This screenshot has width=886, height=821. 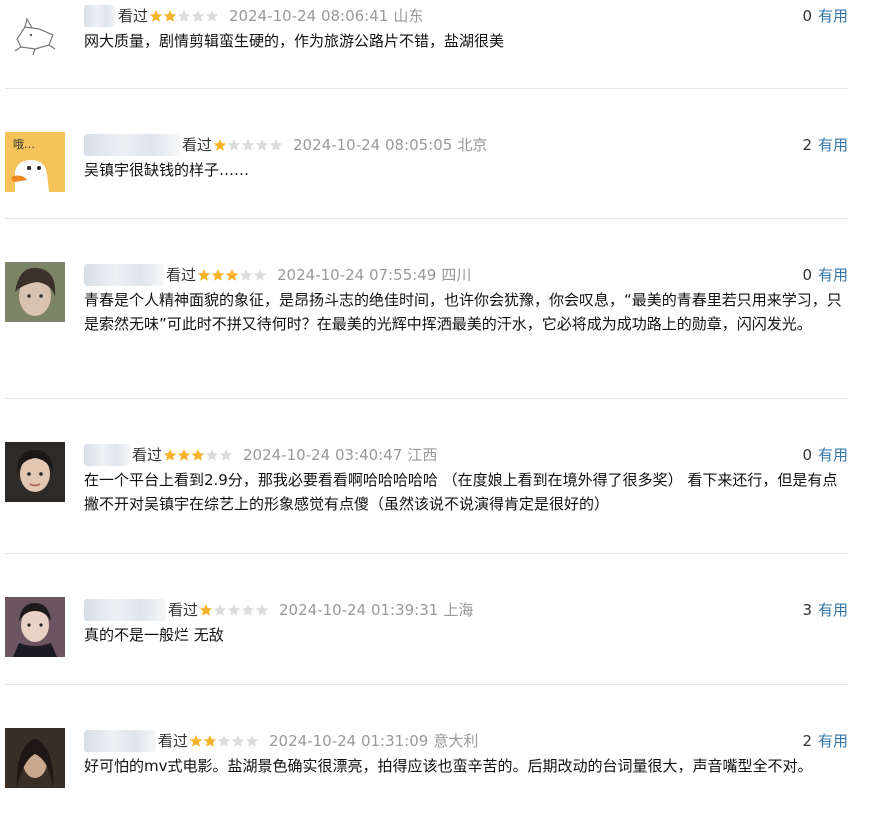 I want to click on review-meta: 用户 看过 2024-10-24 01:39:31 上海, so click(x=278, y=610).